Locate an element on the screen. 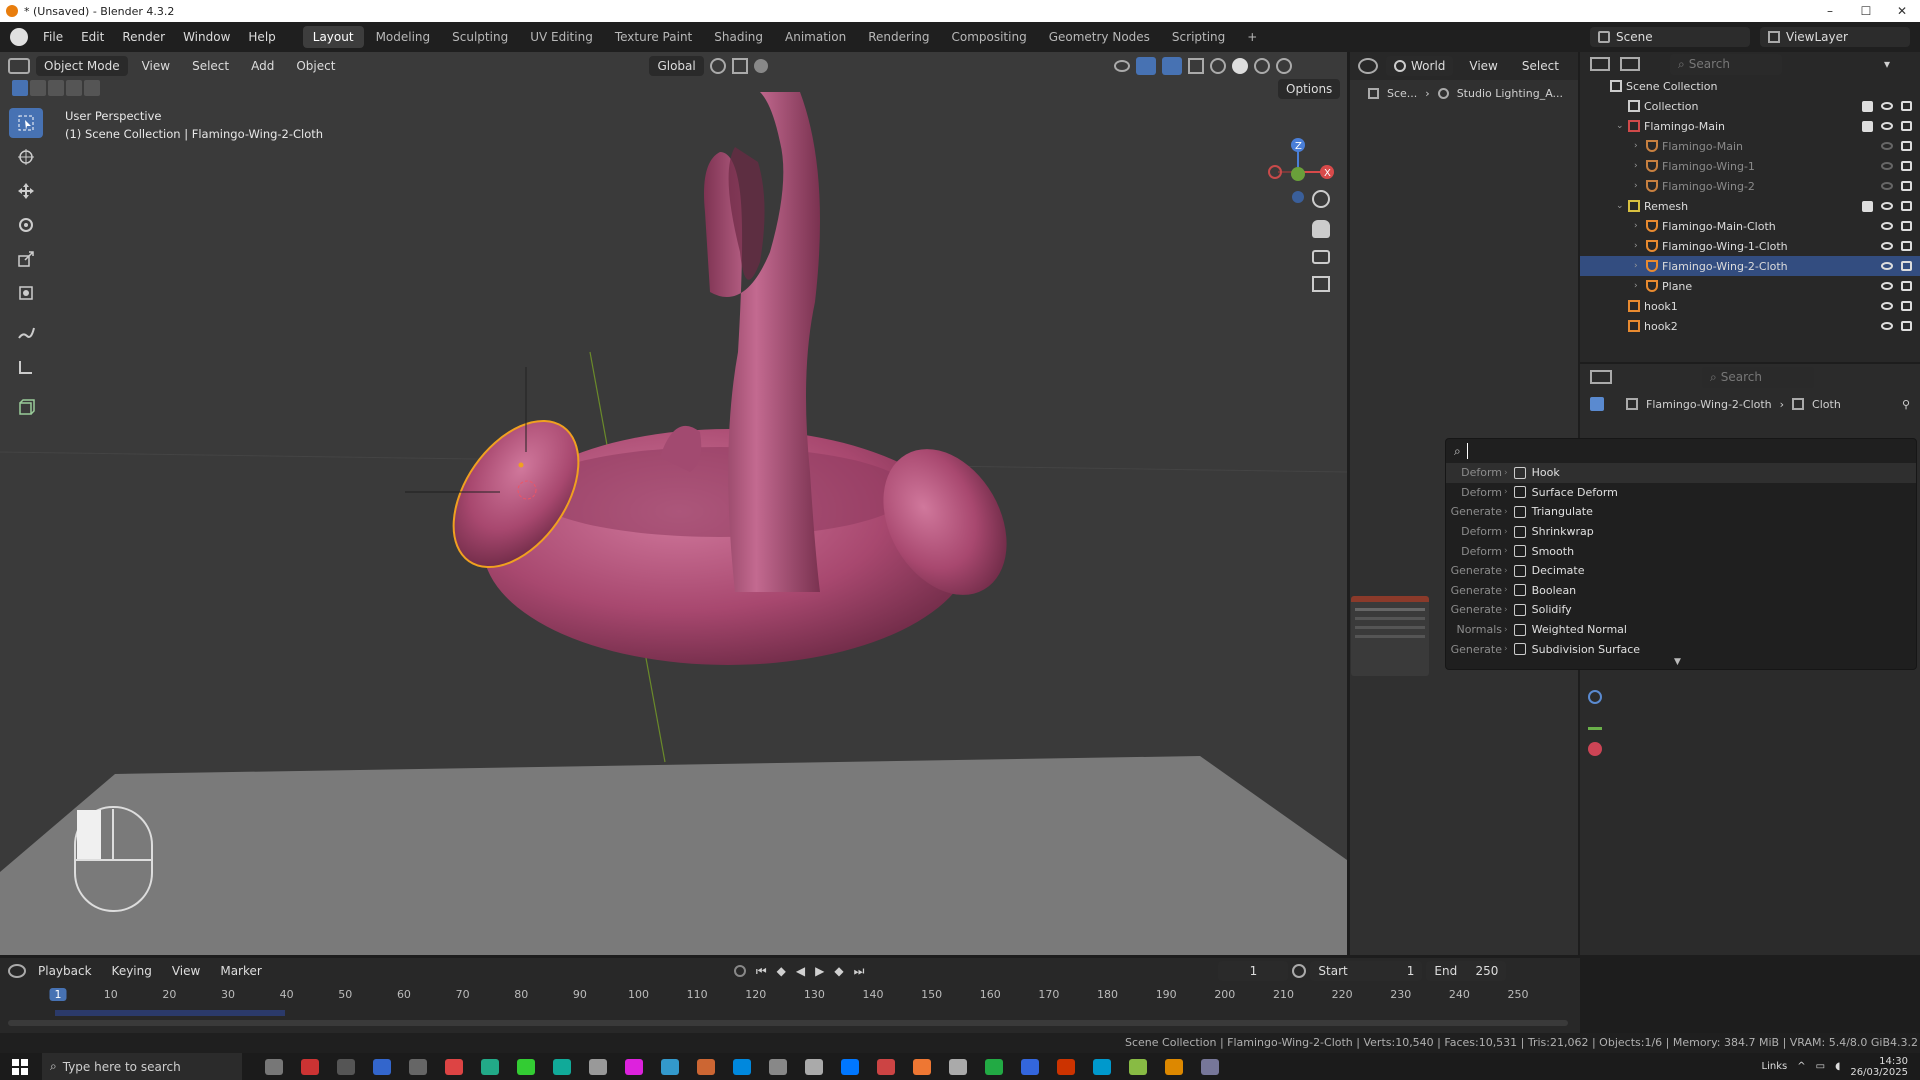  outliner-row: ⌄ Flamingo-Main is located at coordinates (1750, 126).